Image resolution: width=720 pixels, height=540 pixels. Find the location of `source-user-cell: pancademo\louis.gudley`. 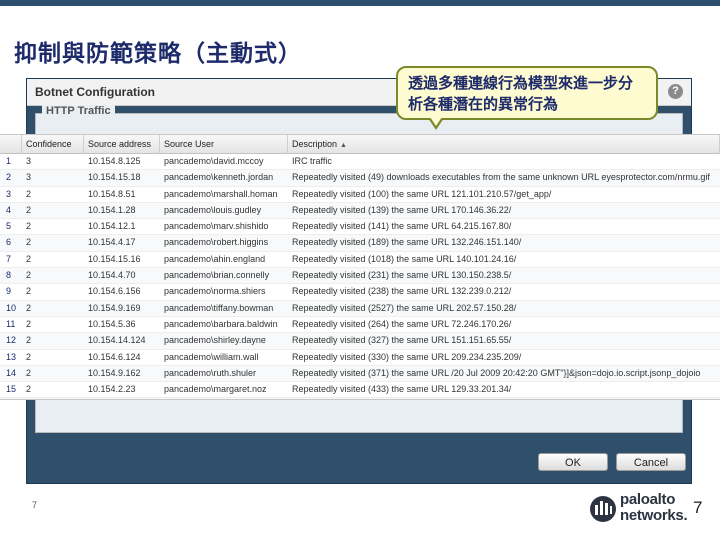

source-user-cell: pancademo\louis.gudley is located at coordinates (213, 209).